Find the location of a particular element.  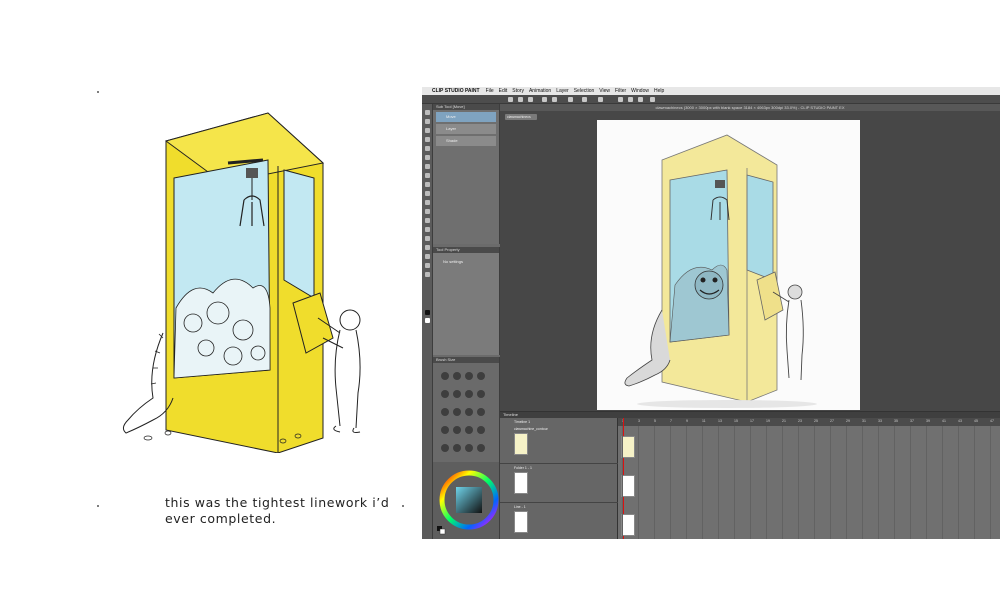

menu-story: Story is located at coordinates (518, 91).